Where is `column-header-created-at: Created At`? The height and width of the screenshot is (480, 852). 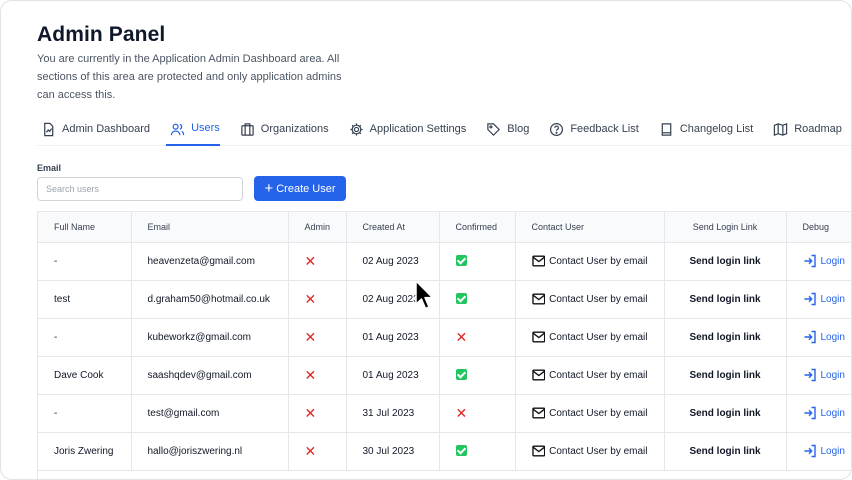 column-header-created-at: Created At is located at coordinates (393, 227).